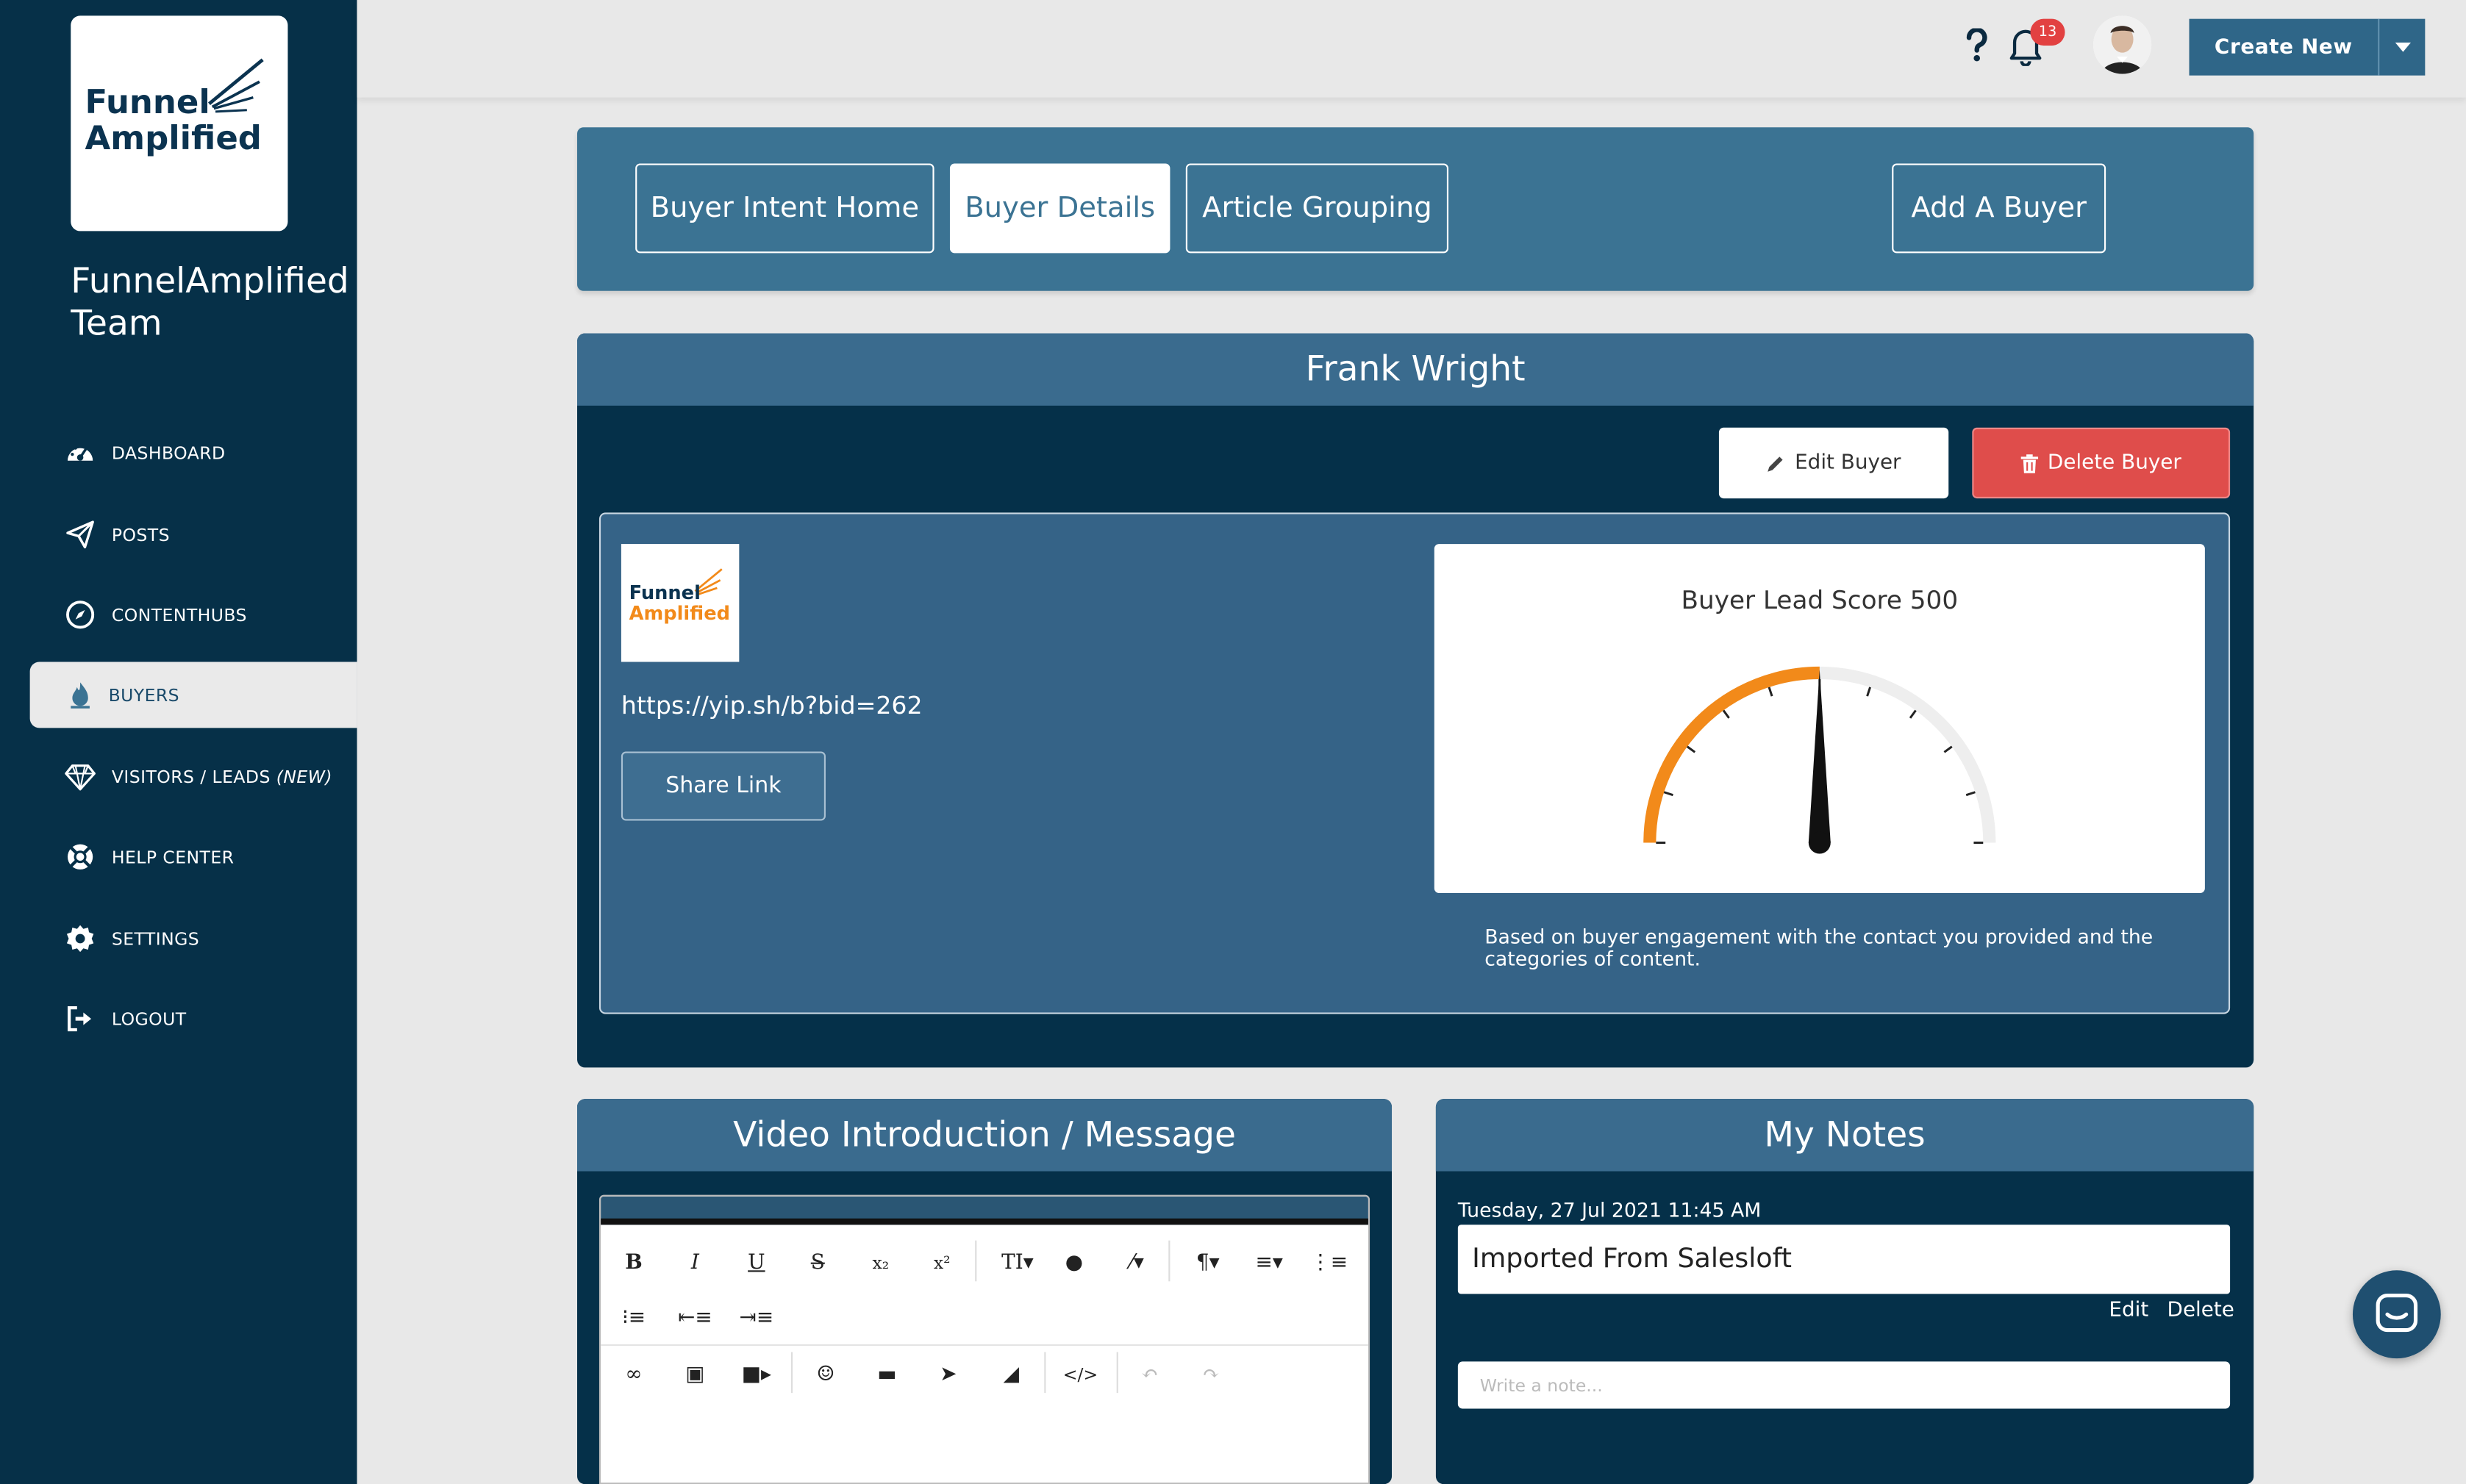 This screenshot has width=2466, height=1484. Describe the element at coordinates (1074, 1263) in the screenshot. I see `text-color-tool-button: ●` at that location.